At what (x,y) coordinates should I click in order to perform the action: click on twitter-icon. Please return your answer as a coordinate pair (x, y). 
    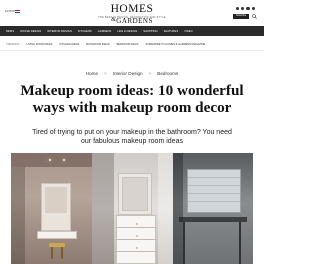
    Looking at the image, I should click on (243, 9).